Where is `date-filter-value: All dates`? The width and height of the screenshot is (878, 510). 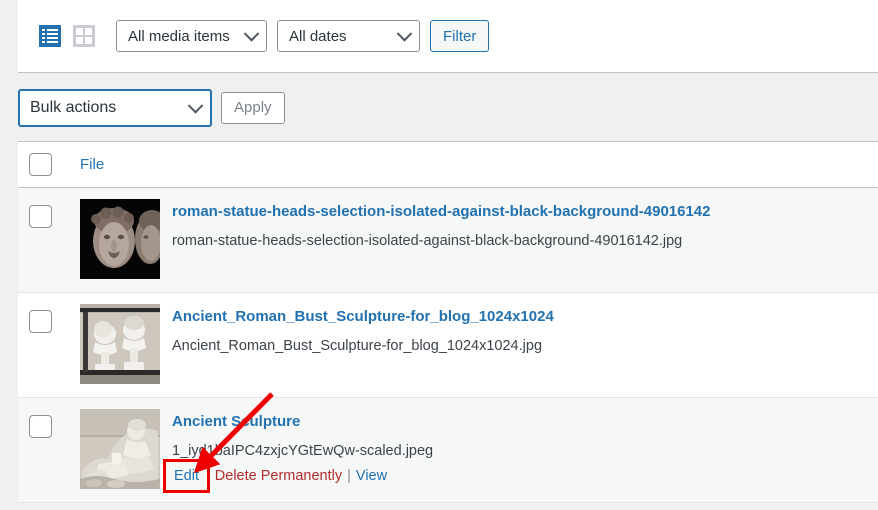
date-filter-value: All dates is located at coordinates (318, 36).